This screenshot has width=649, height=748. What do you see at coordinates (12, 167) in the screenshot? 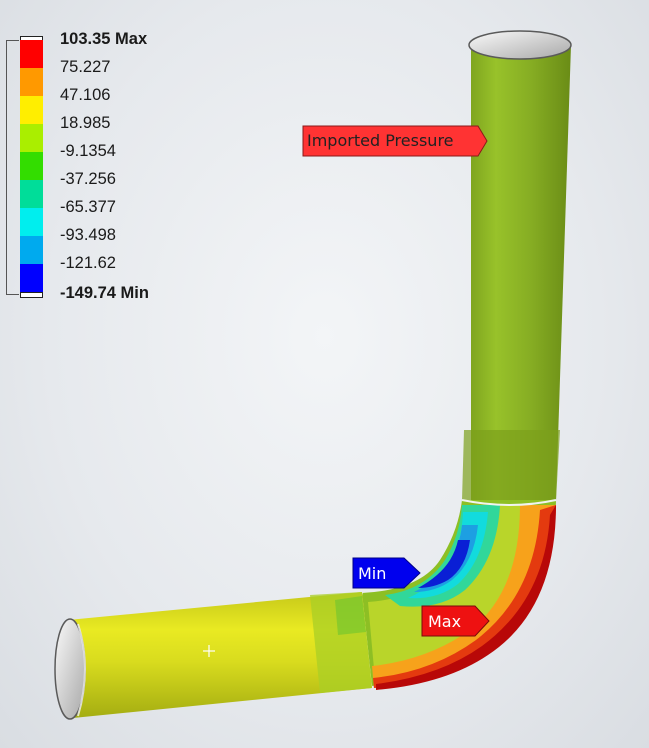
I see `legend-bracket` at bounding box center [12, 167].